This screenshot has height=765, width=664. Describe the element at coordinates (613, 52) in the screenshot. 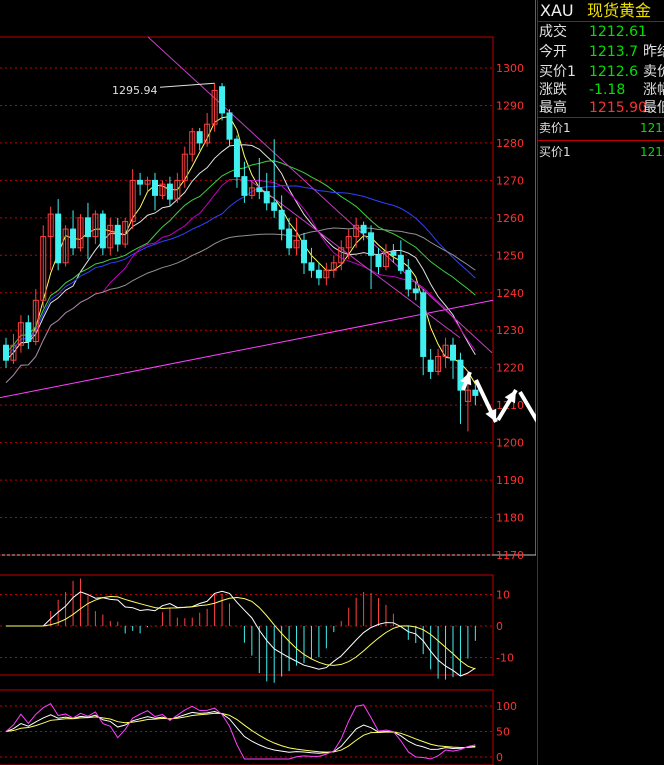

I see `row-value: 1213.7` at that location.